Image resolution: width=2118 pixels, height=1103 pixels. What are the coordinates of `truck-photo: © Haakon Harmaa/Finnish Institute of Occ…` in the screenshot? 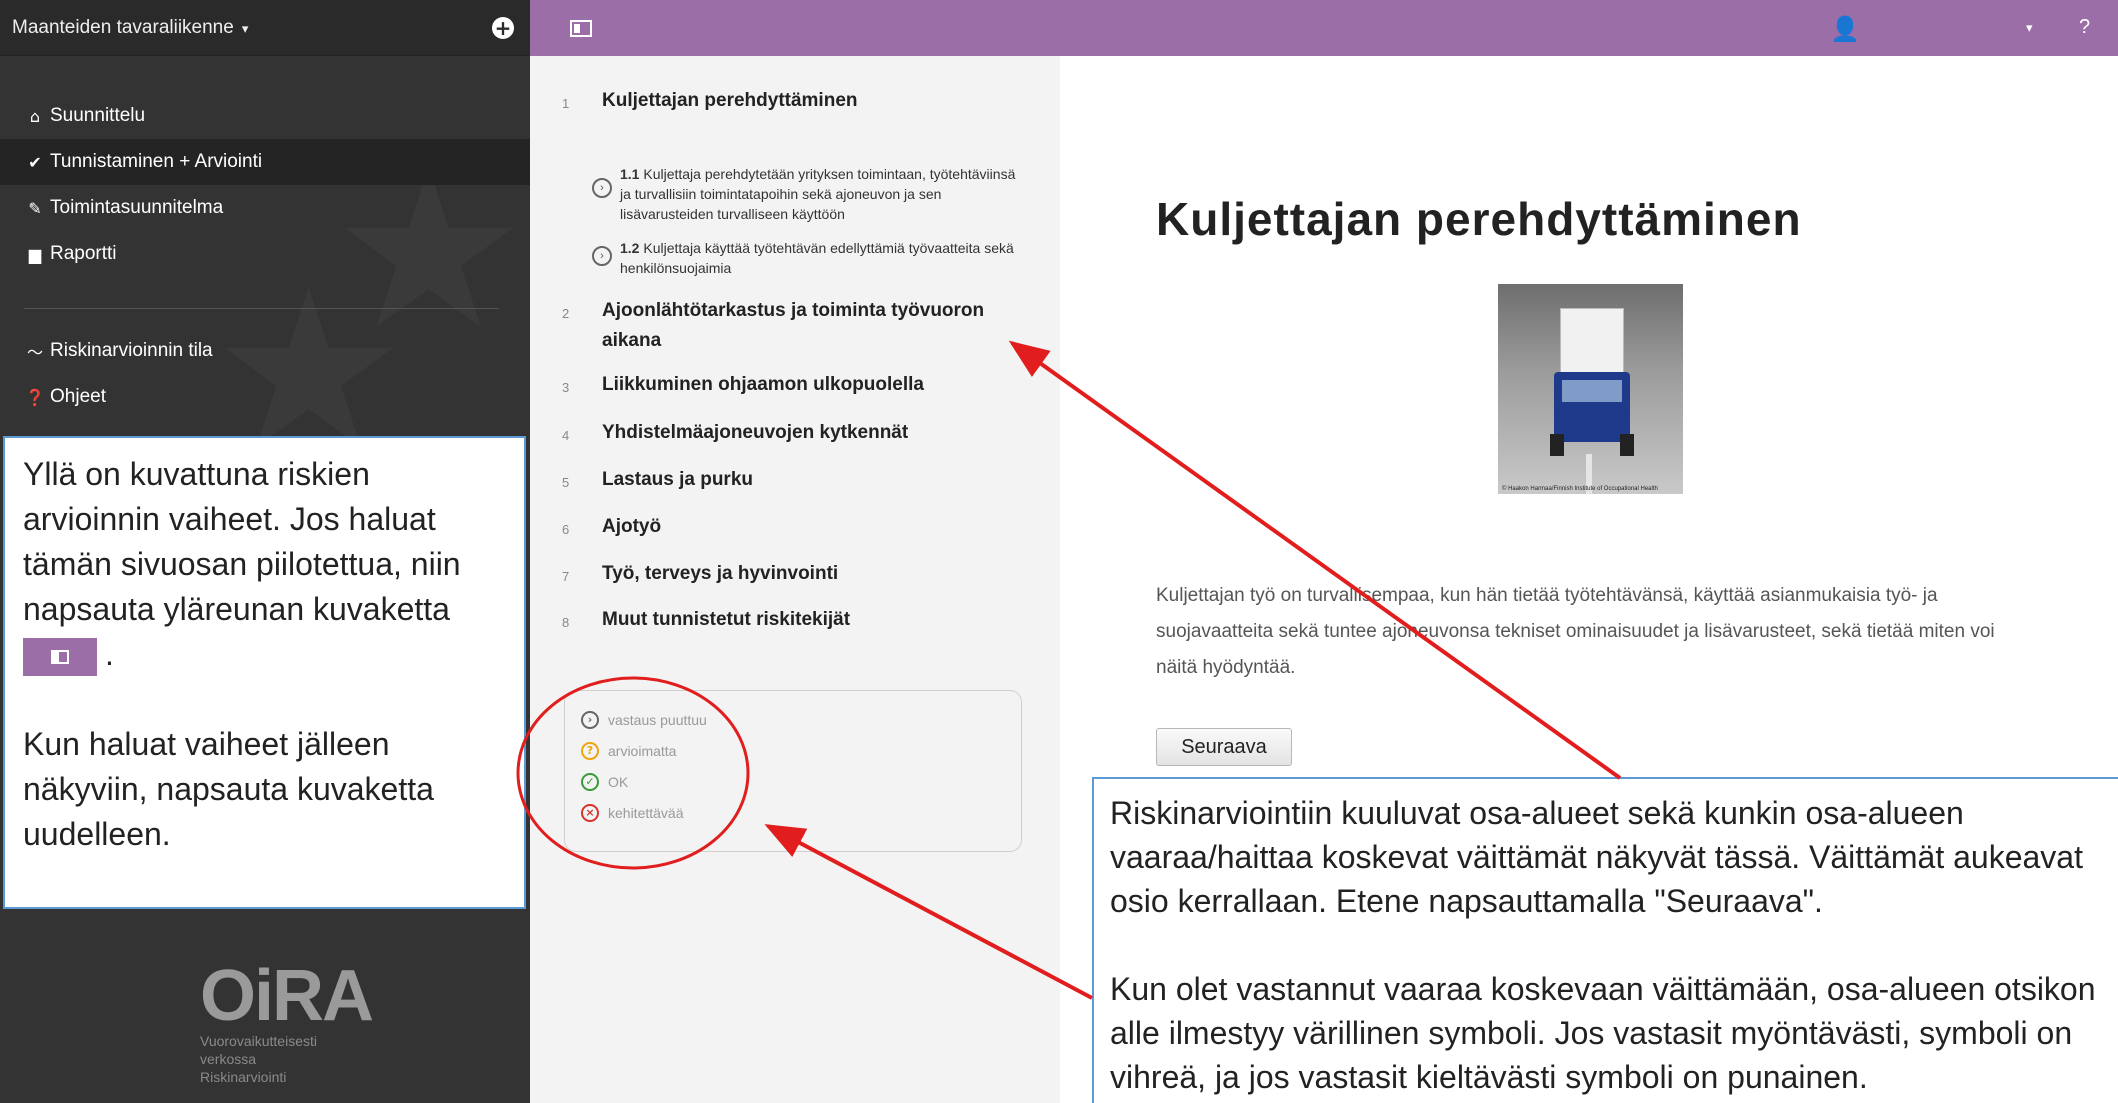 It's located at (1590, 389).